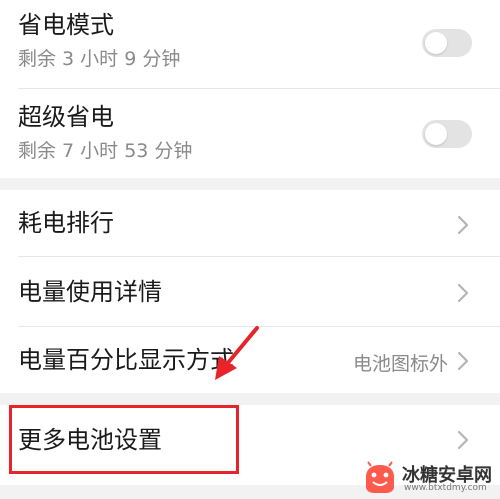  Describe the element at coordinates (250, 291) in the screenshot. I see `usage-details-row: 电量使用详情` at that location.